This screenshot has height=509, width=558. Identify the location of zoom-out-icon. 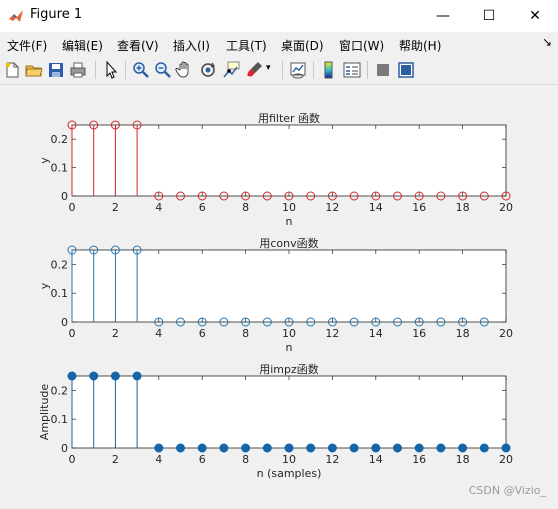
(163, 70).